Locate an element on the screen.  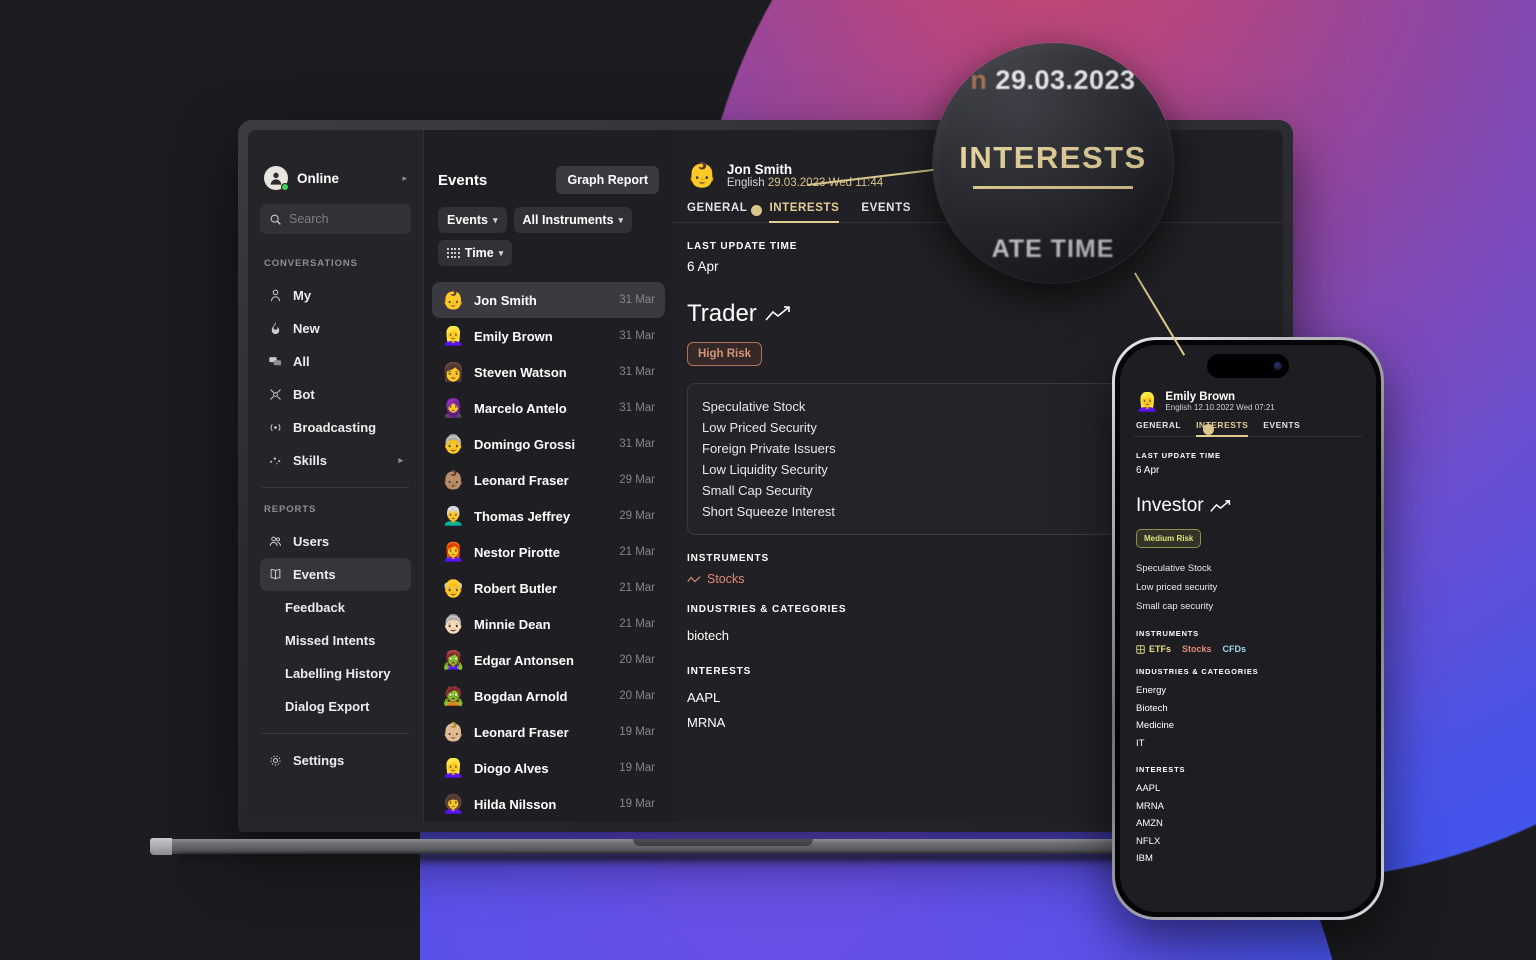
phone-user-datetime: 12.10.2022 Wed 07:21 is located at coordinates (1234, 407).